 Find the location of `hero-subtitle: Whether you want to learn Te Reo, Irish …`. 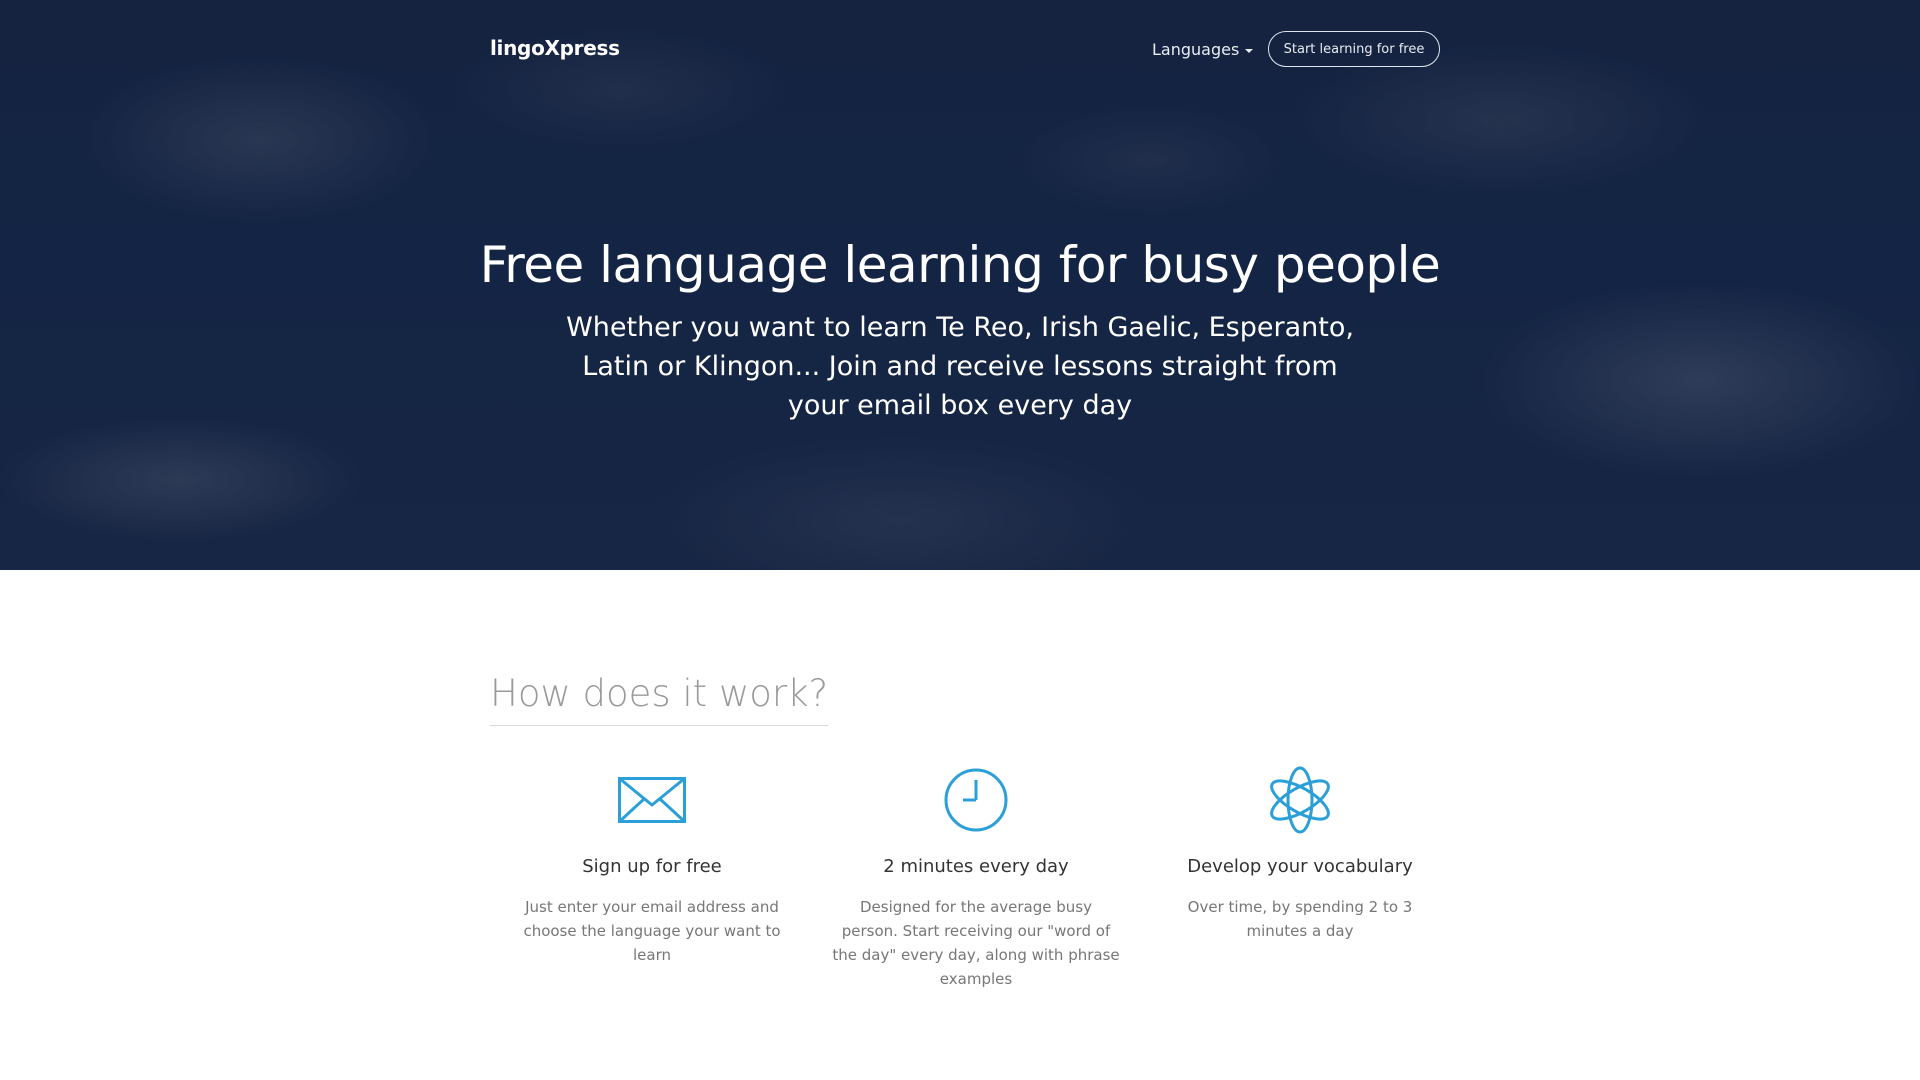

hero-subtitle: Whether you want to learn Te Reo, Irish … is located at coordinates (960, 366).